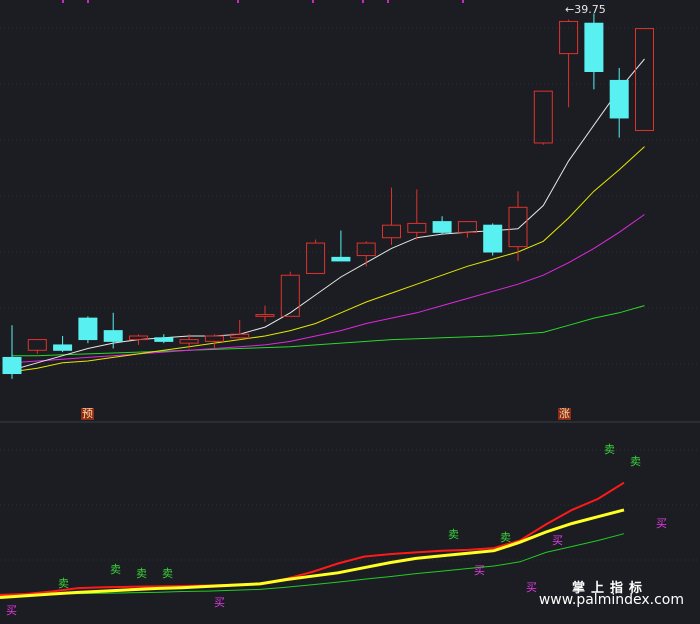 The height and width of the screenshot is (624, 700). What do you see at coordinates (564, 413) in the screenshot?
I see `rise-tag: 涨` at bounding box center [564, 413].